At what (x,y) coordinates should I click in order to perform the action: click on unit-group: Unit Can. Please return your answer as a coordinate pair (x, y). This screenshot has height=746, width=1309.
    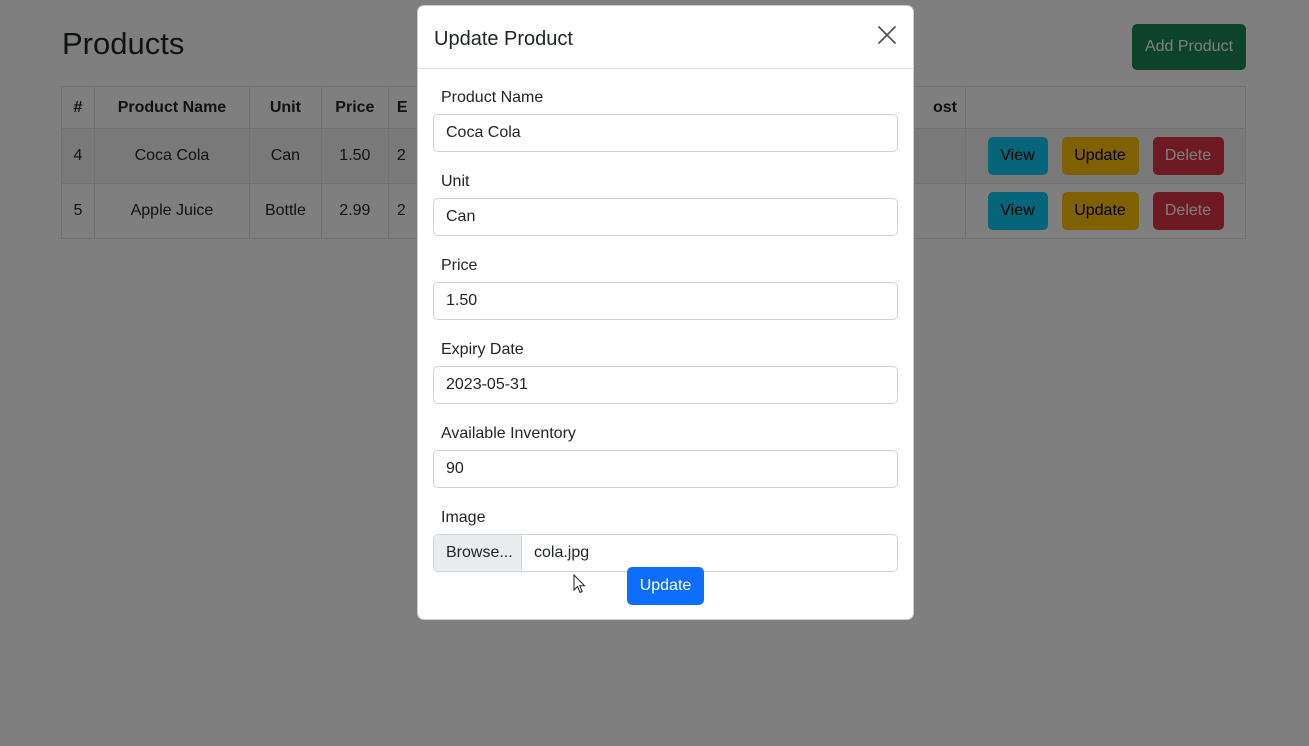
    Looking at the image, I should click on (665, 204).